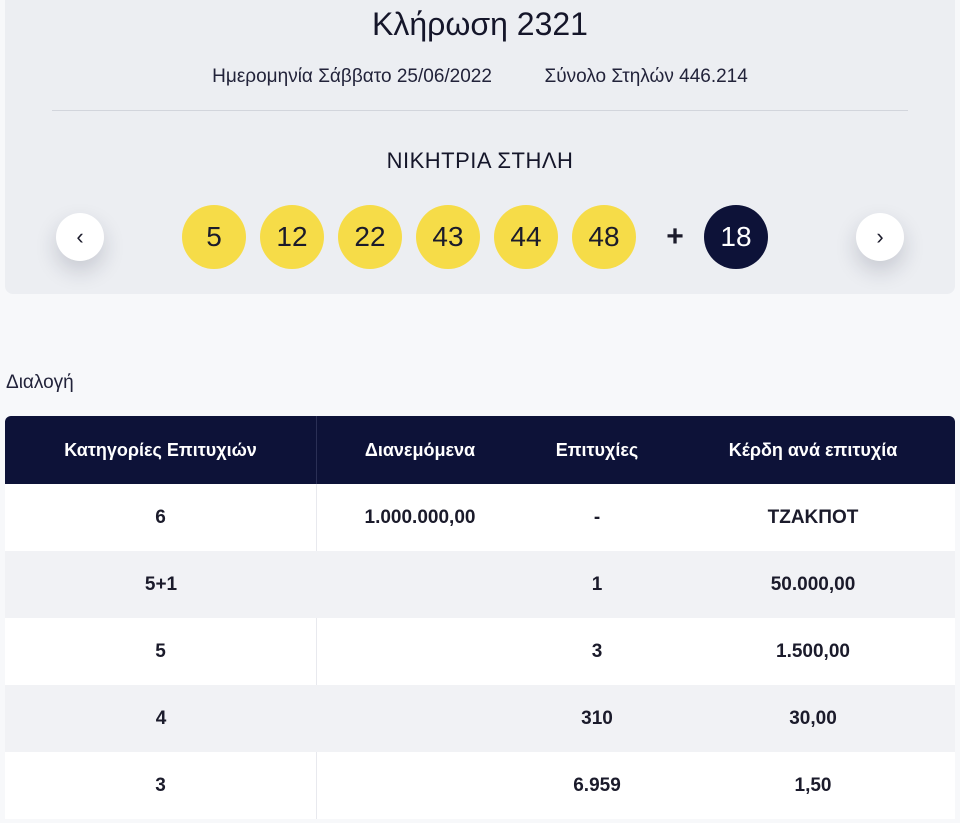 This screenshot has height=823, width=960. What do you see at coordinates (480, 160) in the screenshot?
I see `winning-column-label: ΝΙΚΗΤΡΙΑ ΣΤΗΛΗ` at bounding box center [480, 160].